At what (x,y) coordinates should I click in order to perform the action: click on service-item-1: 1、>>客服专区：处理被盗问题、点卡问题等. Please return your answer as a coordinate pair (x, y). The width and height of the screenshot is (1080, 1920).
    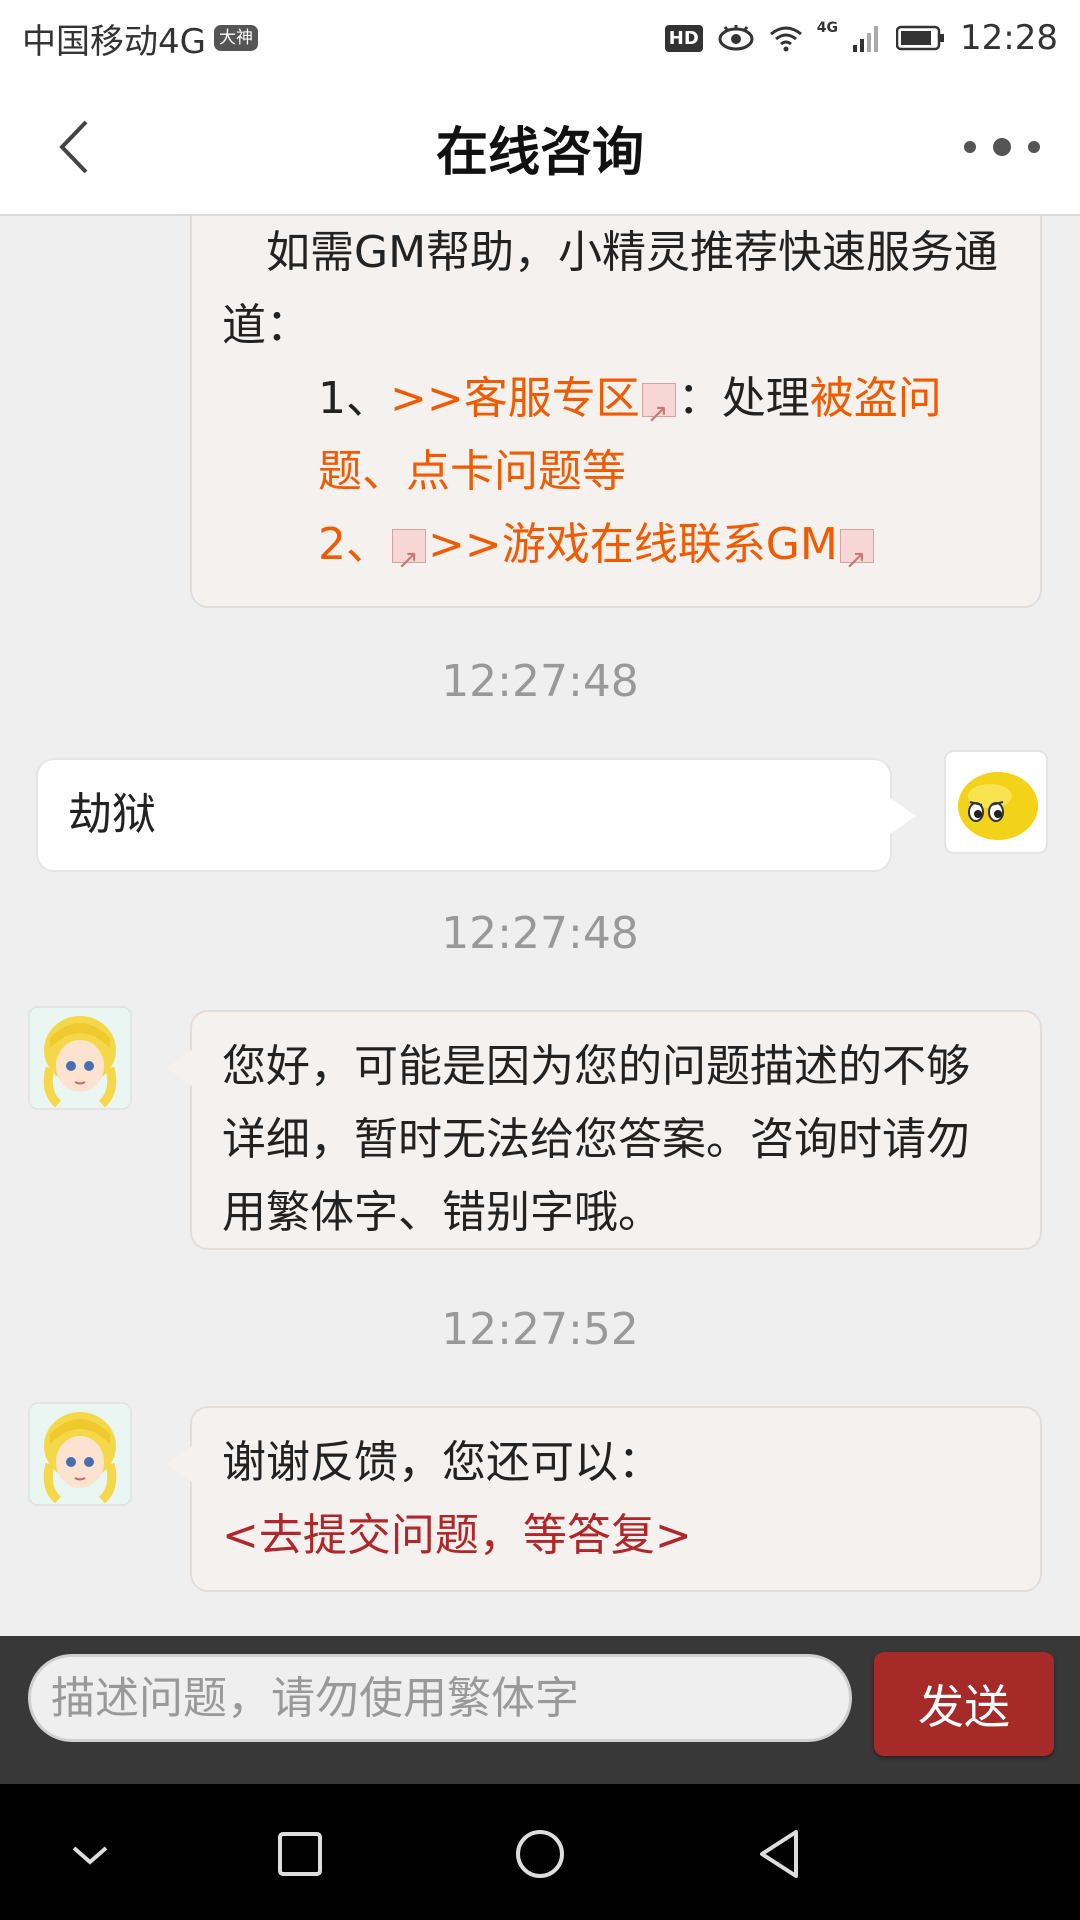
    Looking at the image, I should click on (616, 435).